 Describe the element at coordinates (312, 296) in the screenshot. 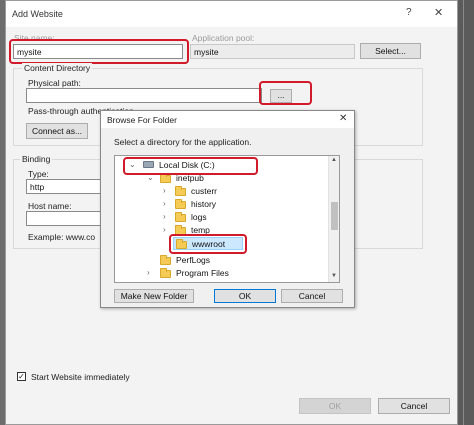

I see `browse-cancel-button: Cancel` at that location.